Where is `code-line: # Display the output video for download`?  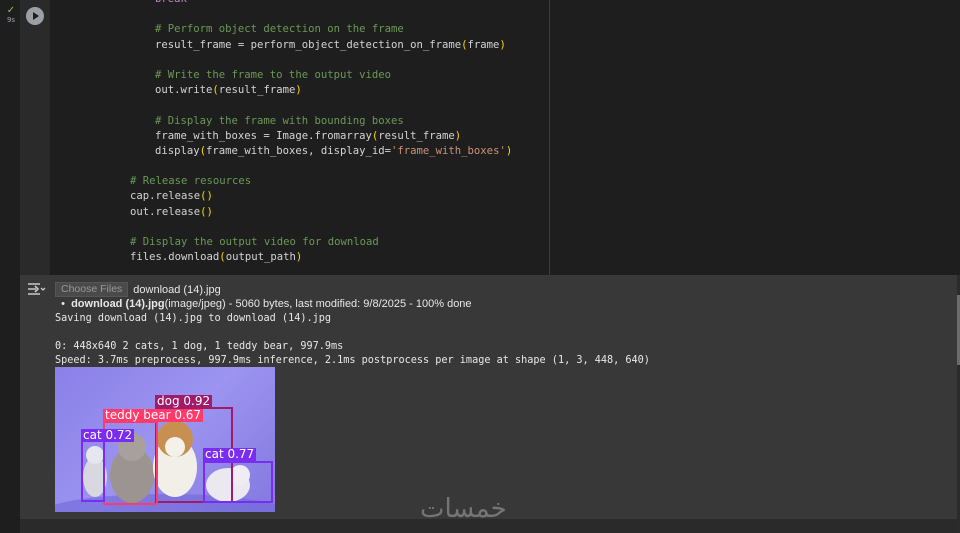
code-line: # Display the output video for download is located at coordinates (283, 242).